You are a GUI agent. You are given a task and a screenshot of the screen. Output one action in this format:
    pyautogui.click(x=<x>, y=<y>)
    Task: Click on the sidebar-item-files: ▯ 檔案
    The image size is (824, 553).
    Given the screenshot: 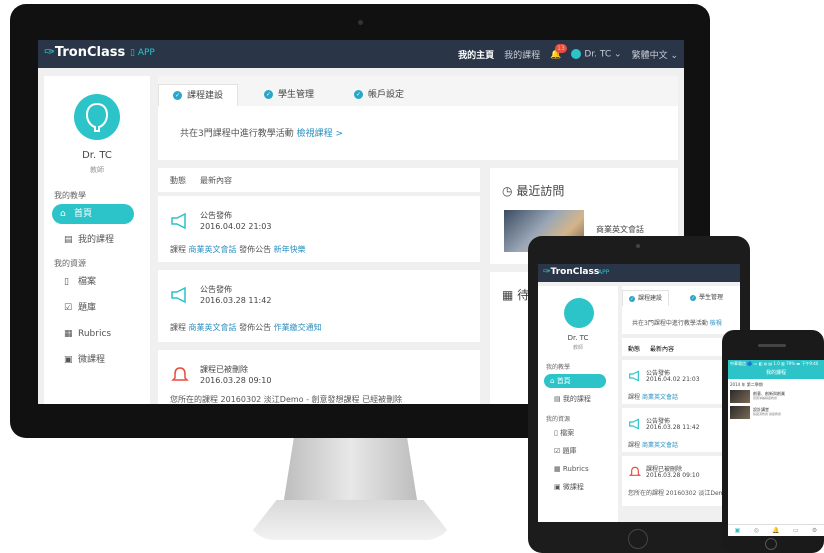 What is the action you would take?
    pyautogui.click(x=97, y=282)
    